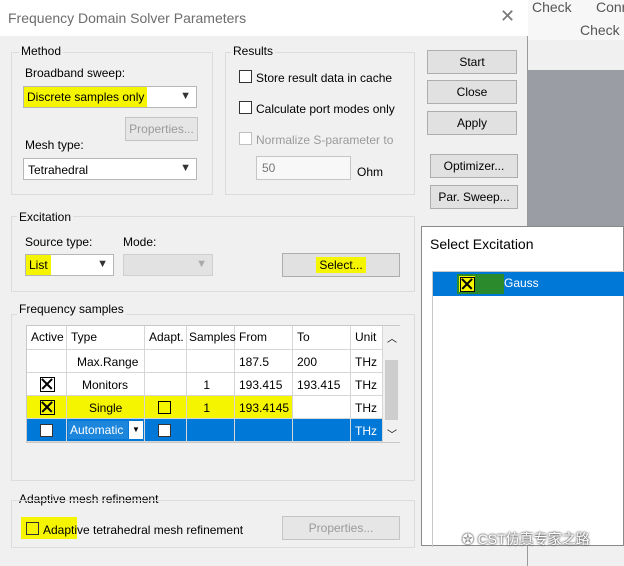 The height and width of the screenshot is (566, 624). What do you see at coordinates (507, 16) in the screenshot?
I see `close-icon: ✕` at bounding box center [507, 16].